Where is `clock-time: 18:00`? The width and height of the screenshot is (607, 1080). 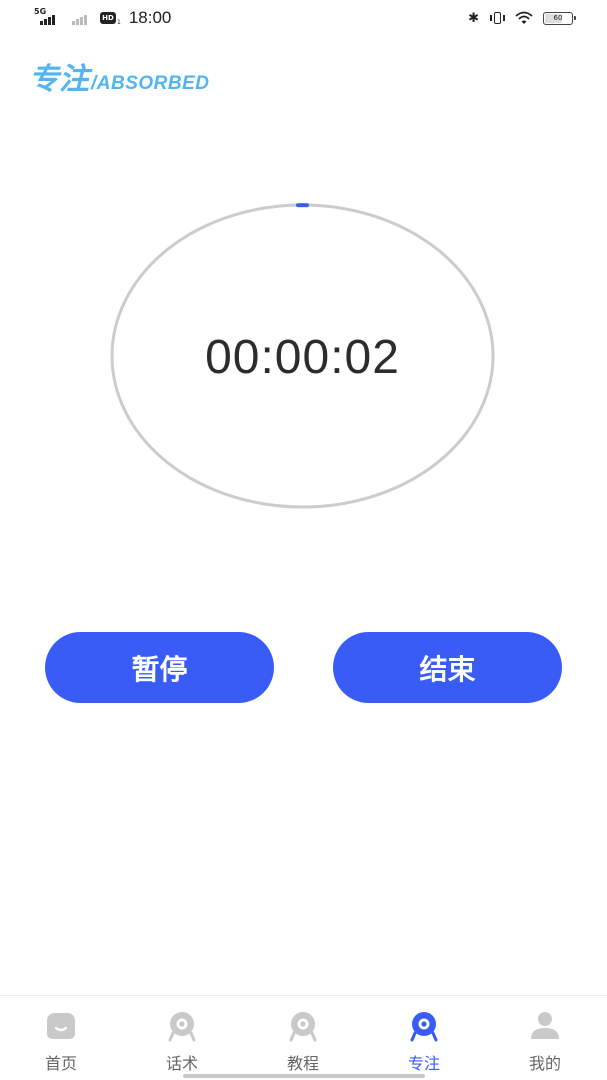
clock-time: 18:00 is located at coordinates (150, 17).